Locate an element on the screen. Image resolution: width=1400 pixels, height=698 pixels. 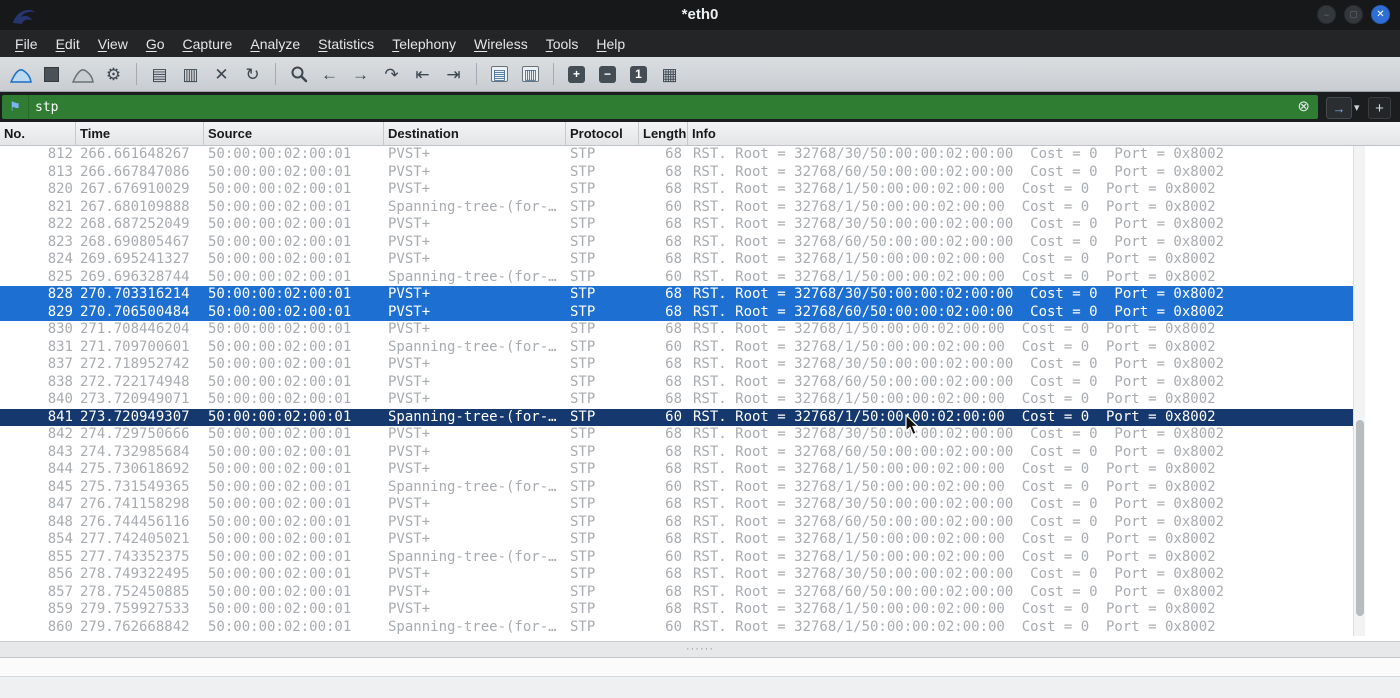
find-packet-icon is located at coordinates (298, 74).